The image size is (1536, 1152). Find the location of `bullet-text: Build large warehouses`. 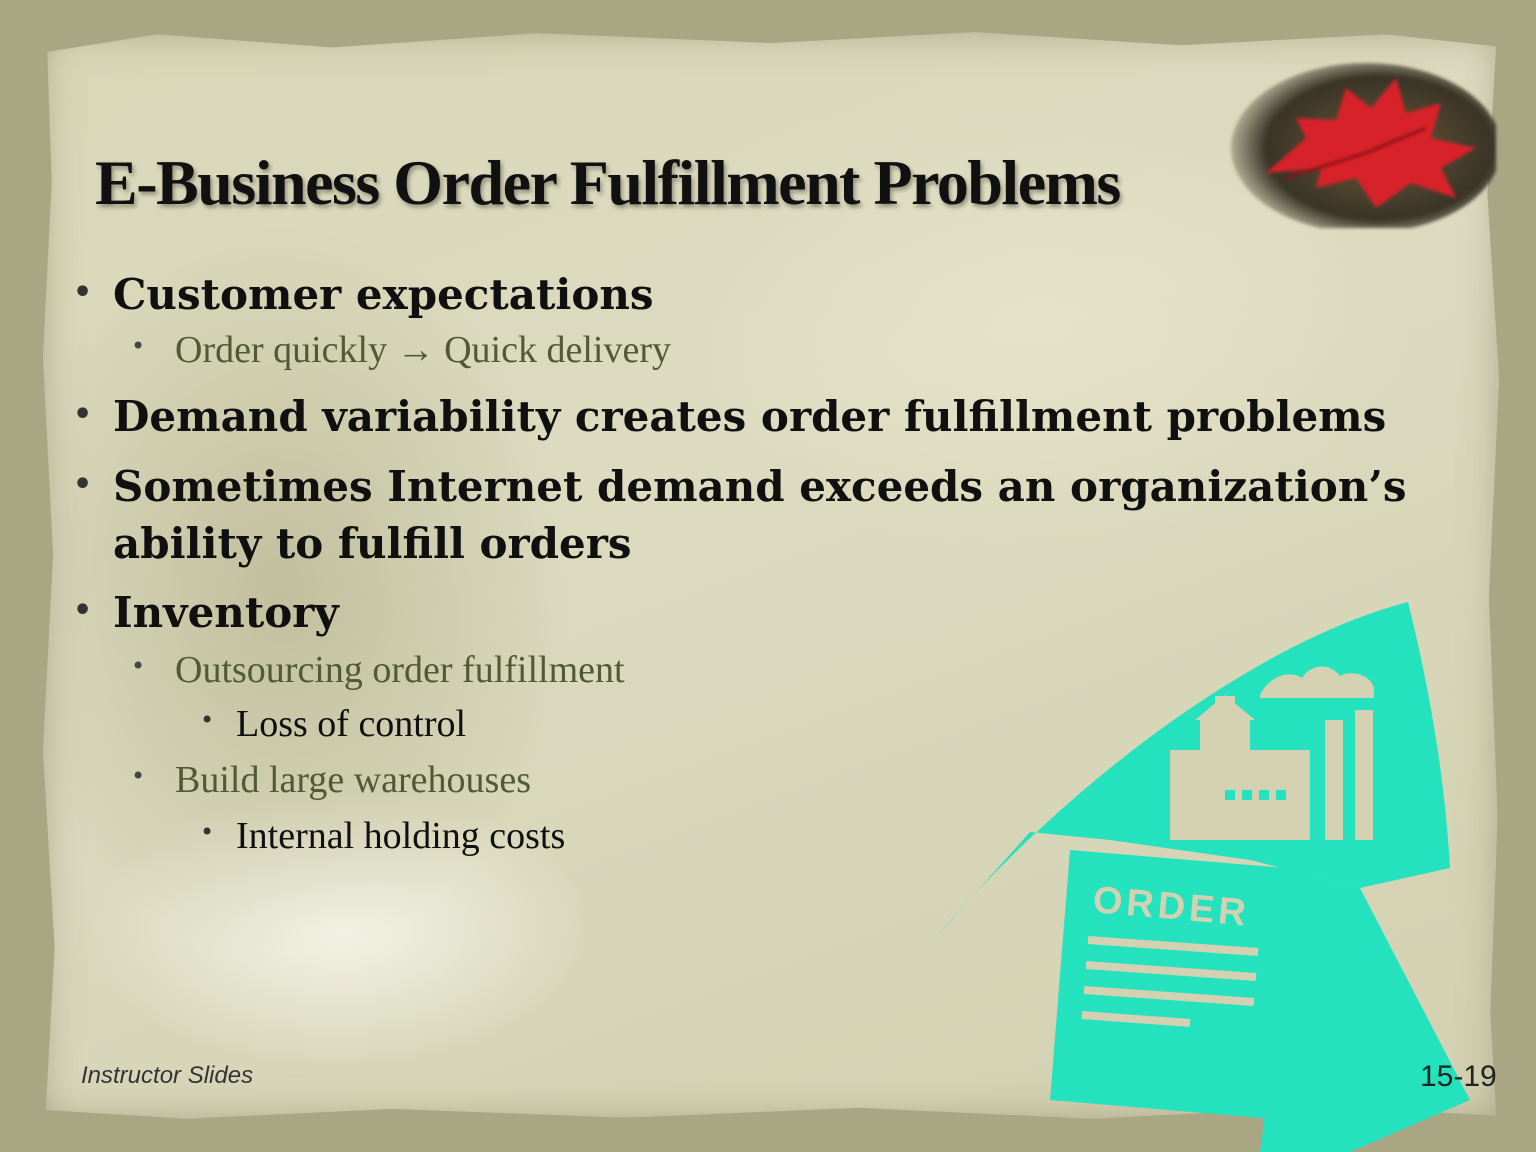

bullet-text: Build large warehouses is located at coordinates (353, 780).